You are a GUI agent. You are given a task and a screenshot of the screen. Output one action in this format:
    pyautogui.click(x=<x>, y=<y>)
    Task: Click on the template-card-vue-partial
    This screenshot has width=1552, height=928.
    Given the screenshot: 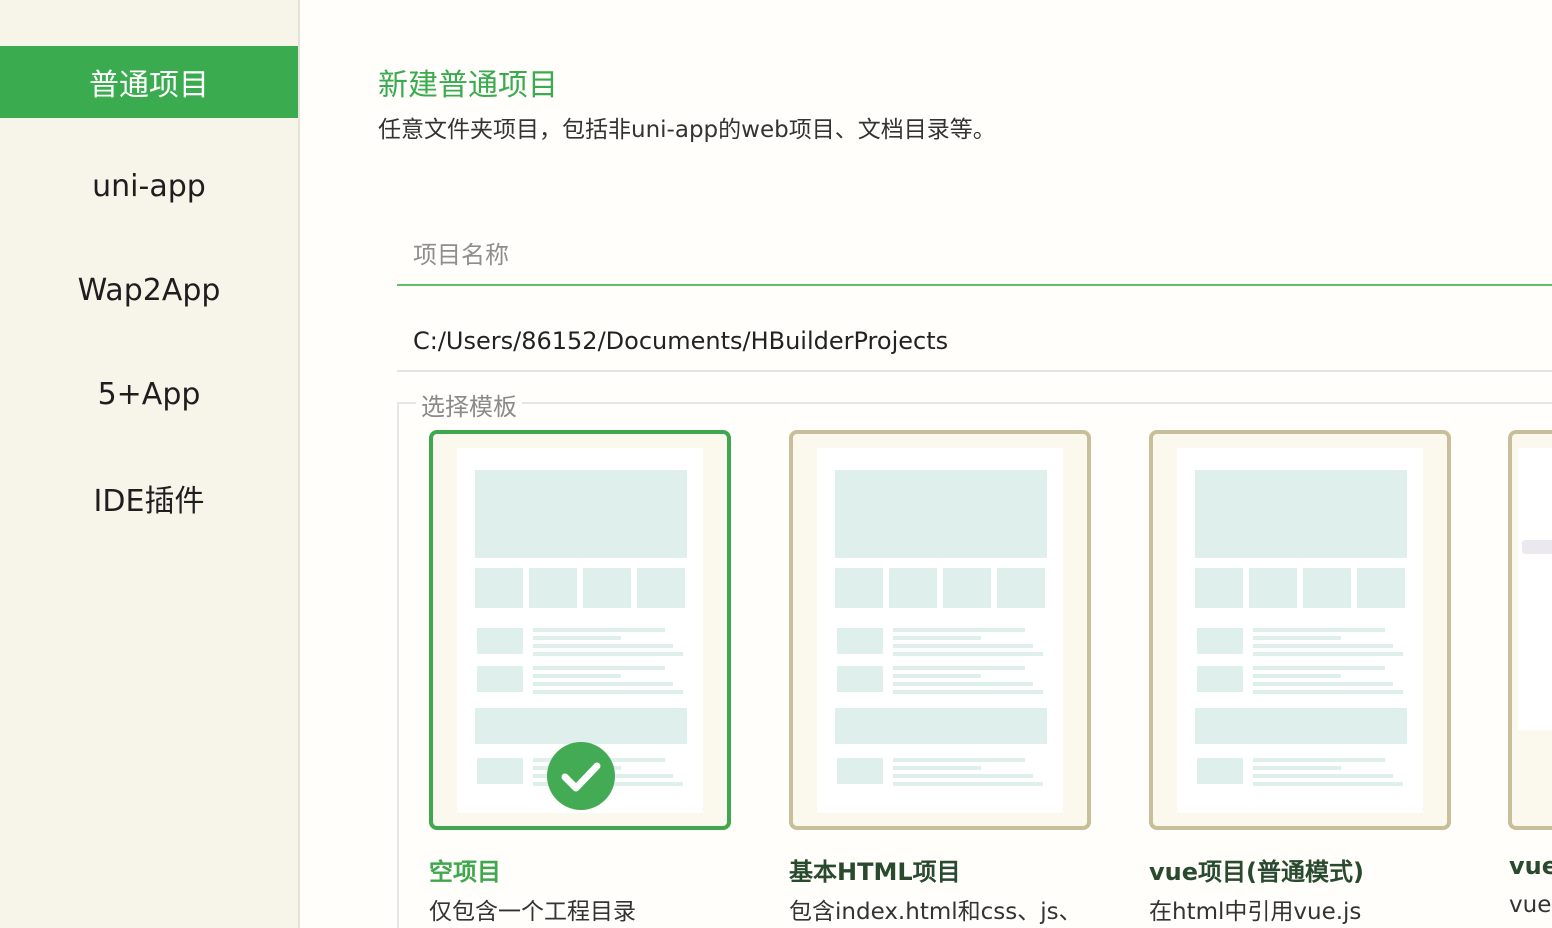 What is the action you would take?
    pyautogui.click(x=1530, y=630)
    